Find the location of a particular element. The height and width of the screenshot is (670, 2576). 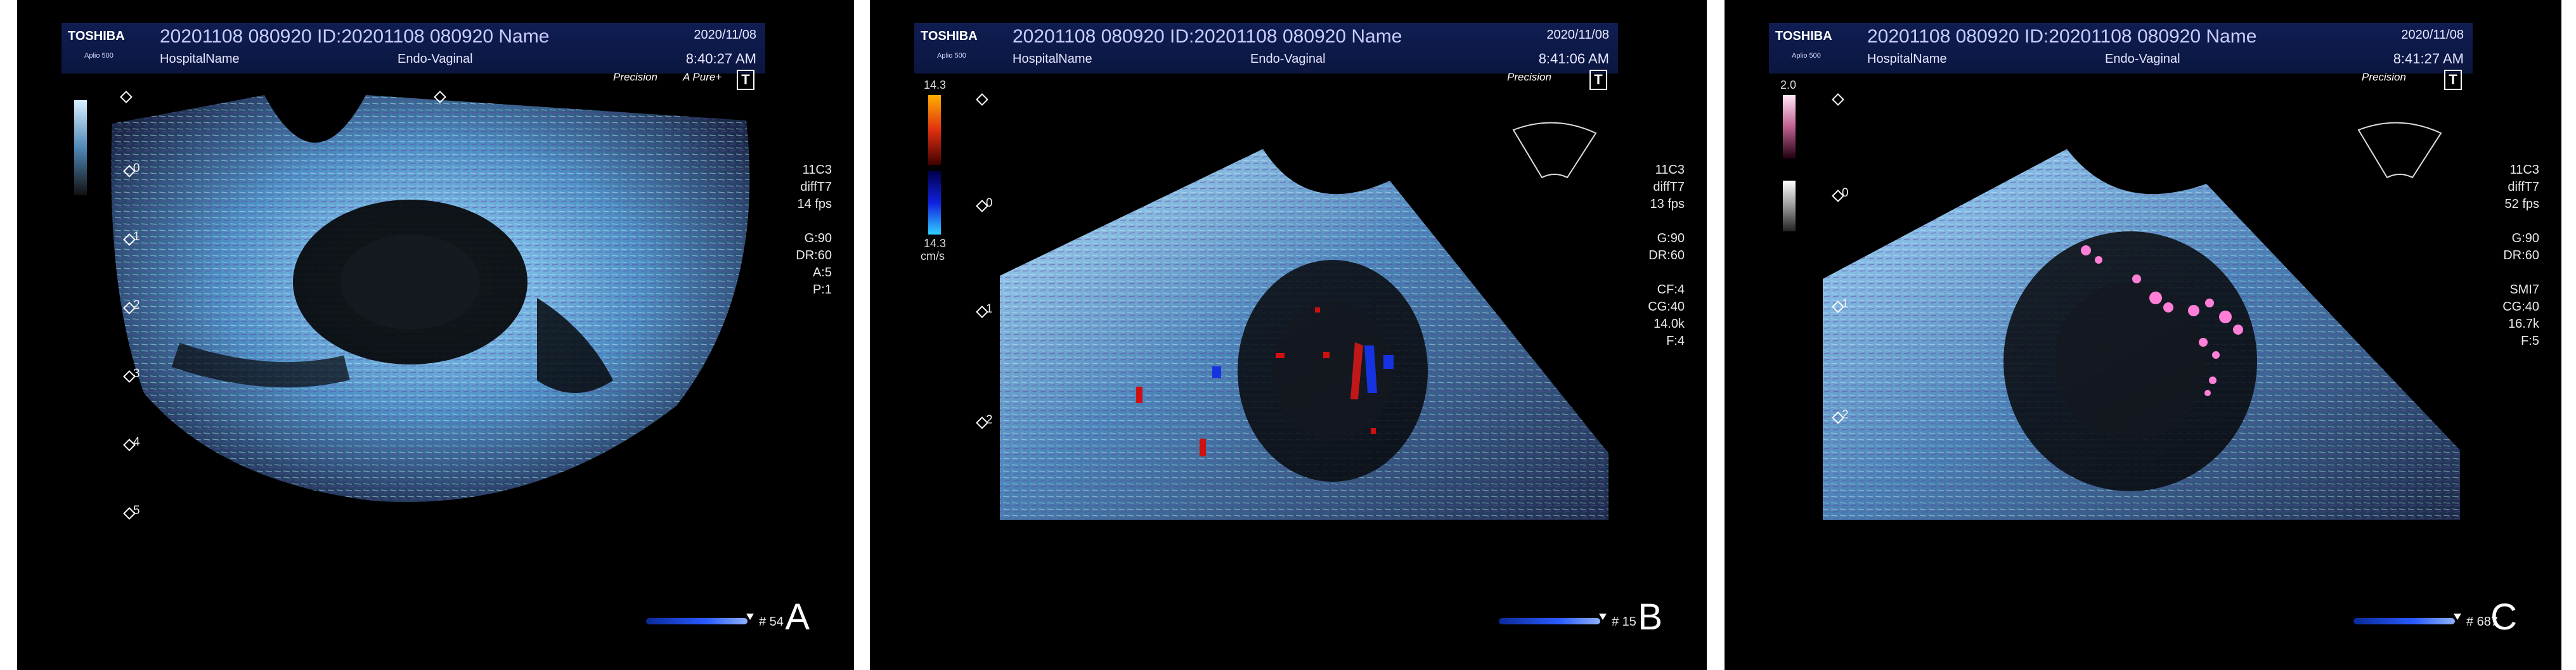

velocity-scale-top: 14.3 is located at coordinates (935, 85).